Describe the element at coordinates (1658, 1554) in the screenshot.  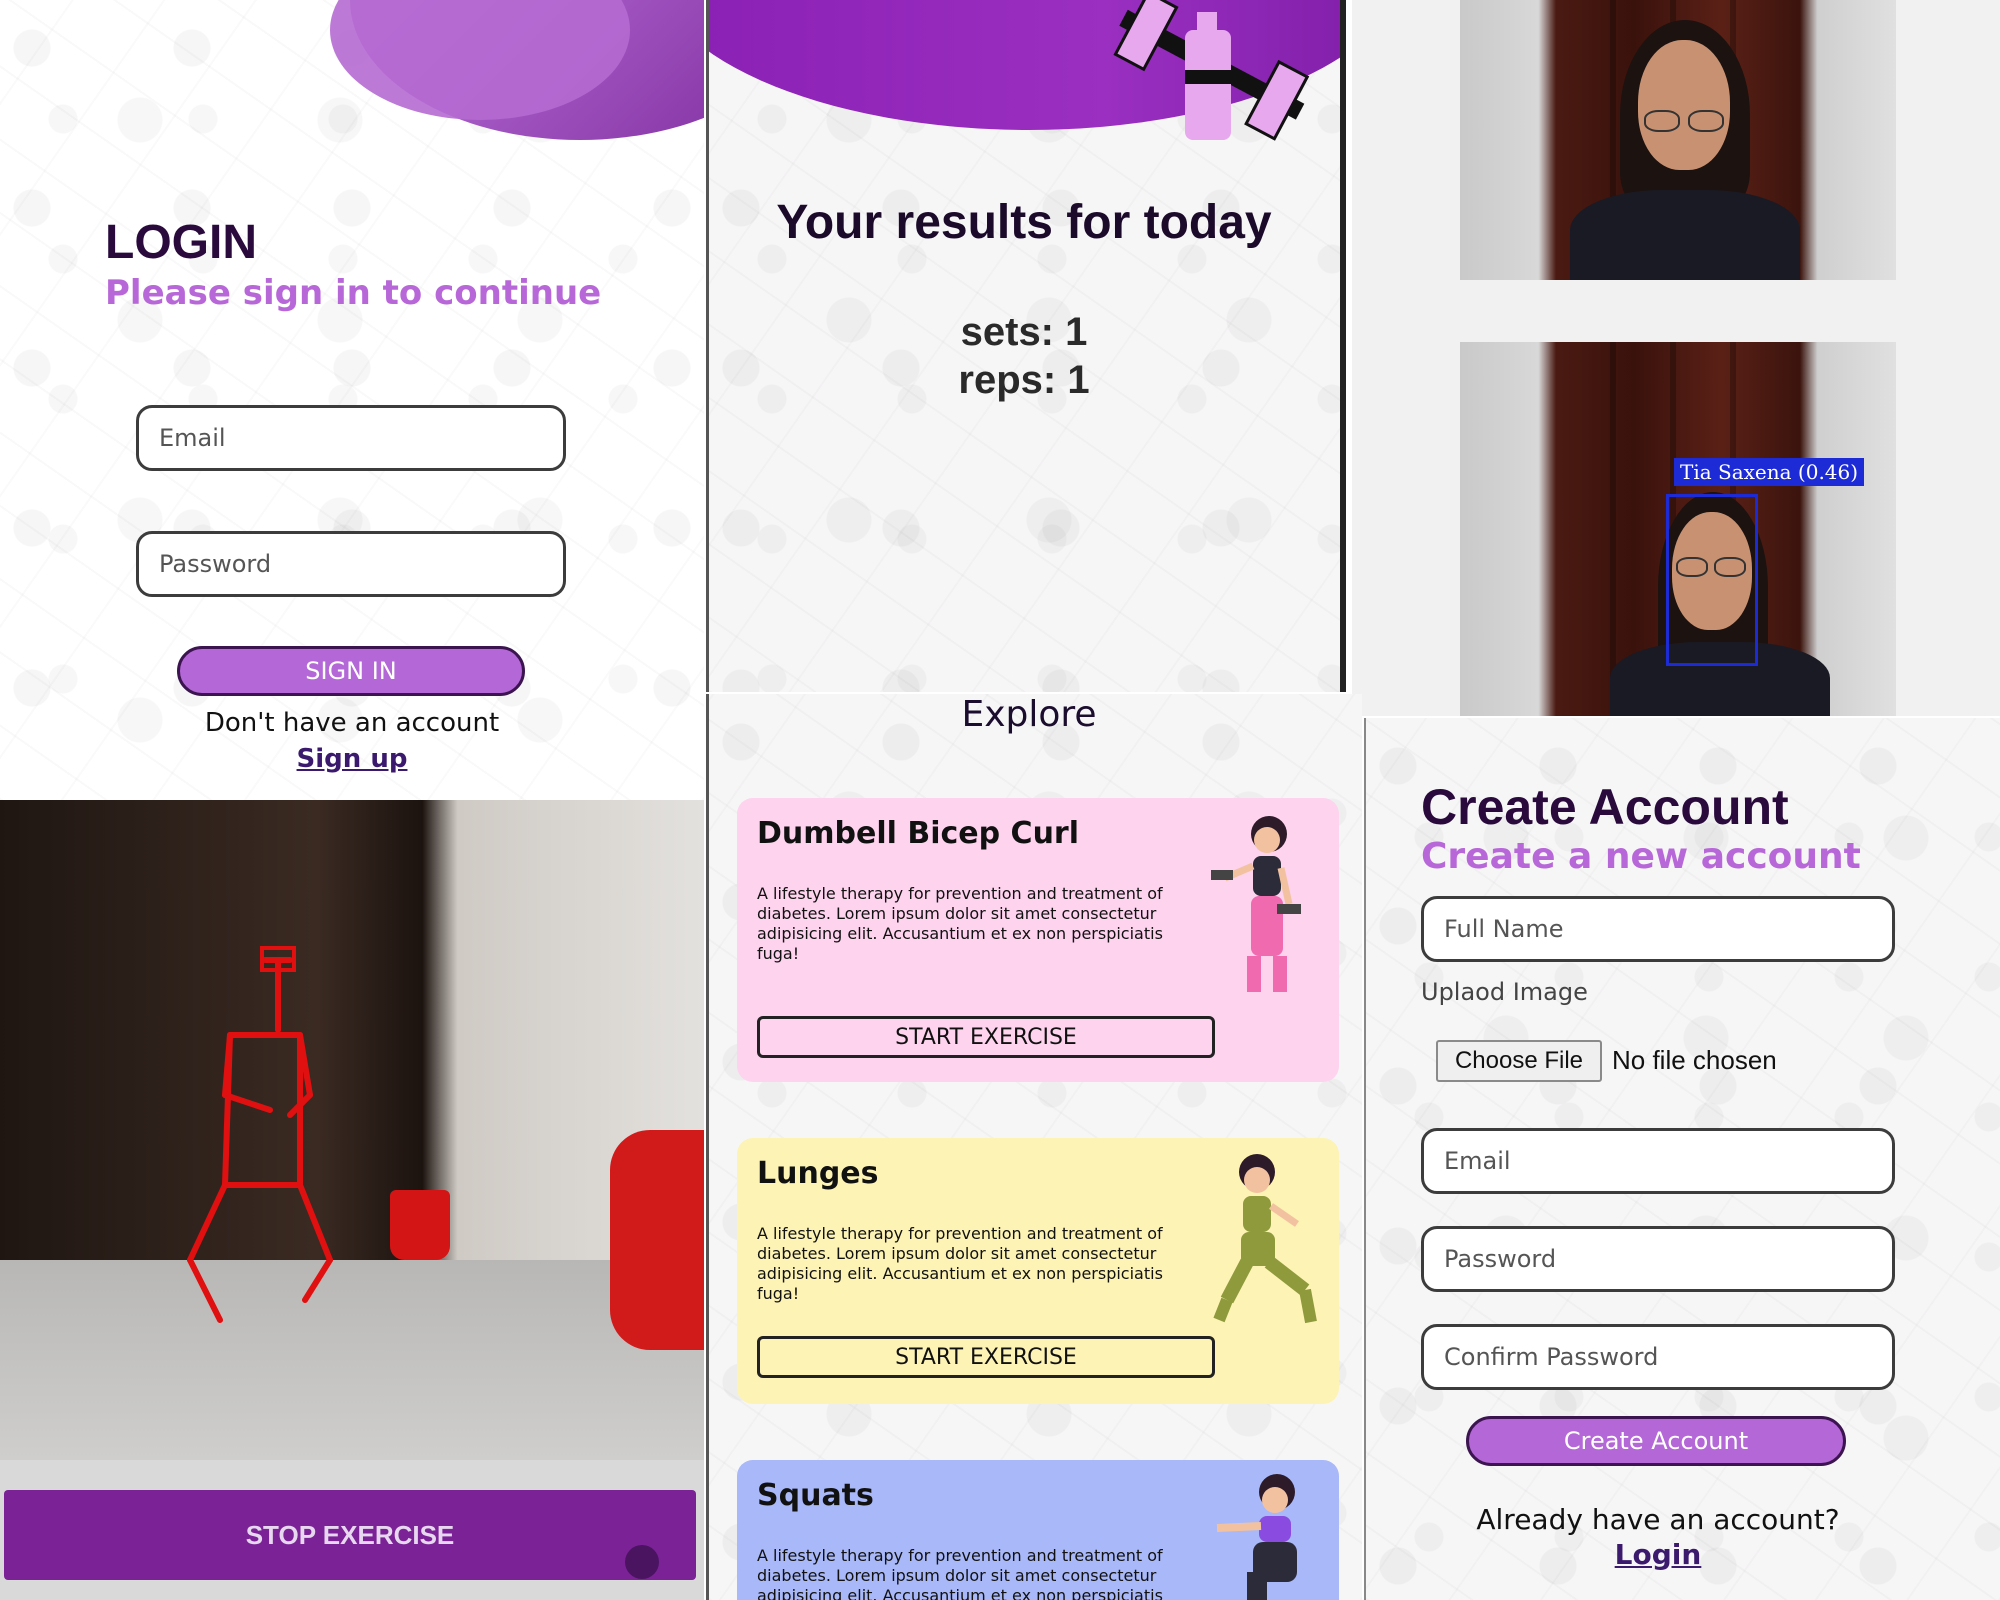
I see `login-link: Login` at that location.